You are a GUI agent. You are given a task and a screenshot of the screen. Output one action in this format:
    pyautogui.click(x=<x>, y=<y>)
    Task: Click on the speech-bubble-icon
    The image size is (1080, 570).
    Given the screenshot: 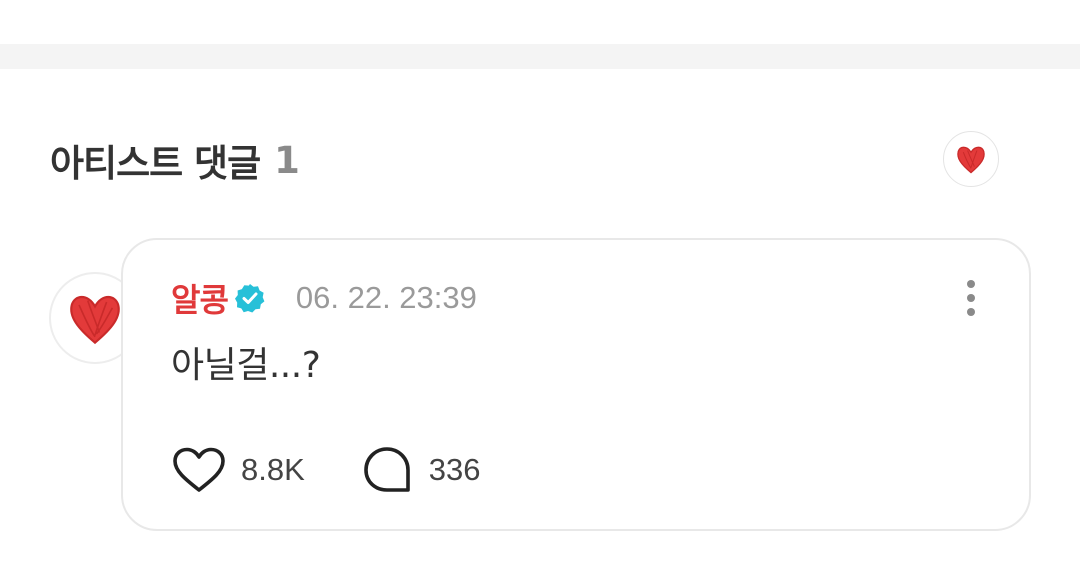 What is the action you would take?
    pyautogui.click(x=387, y=470)
    